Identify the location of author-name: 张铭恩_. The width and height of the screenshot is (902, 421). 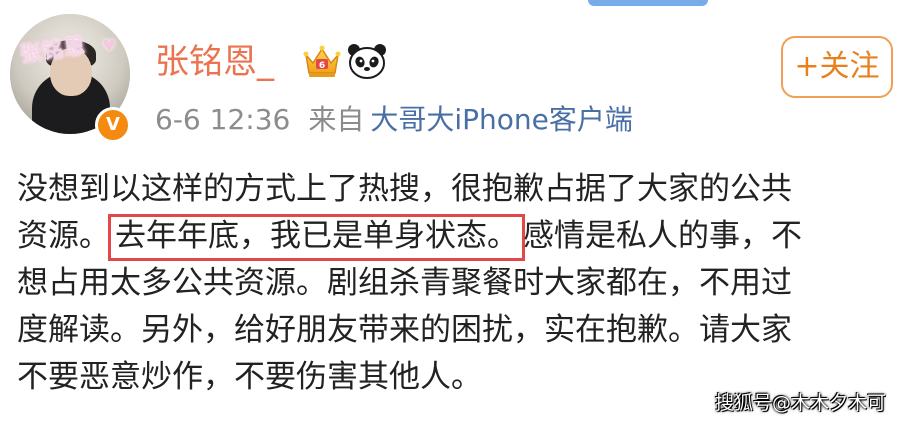
(214, 62).